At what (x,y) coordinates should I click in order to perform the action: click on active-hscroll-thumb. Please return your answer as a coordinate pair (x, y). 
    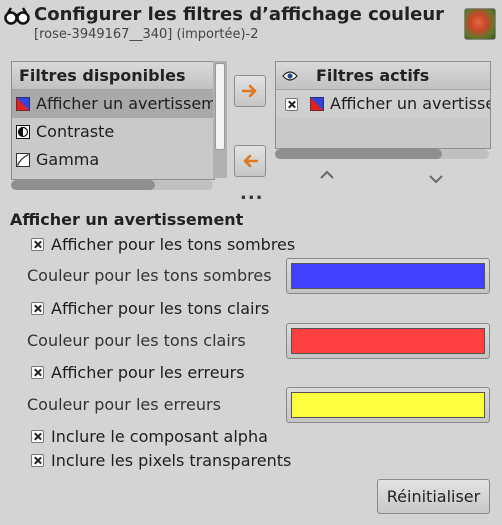
    Looking at the image, I should click on (358, 154).